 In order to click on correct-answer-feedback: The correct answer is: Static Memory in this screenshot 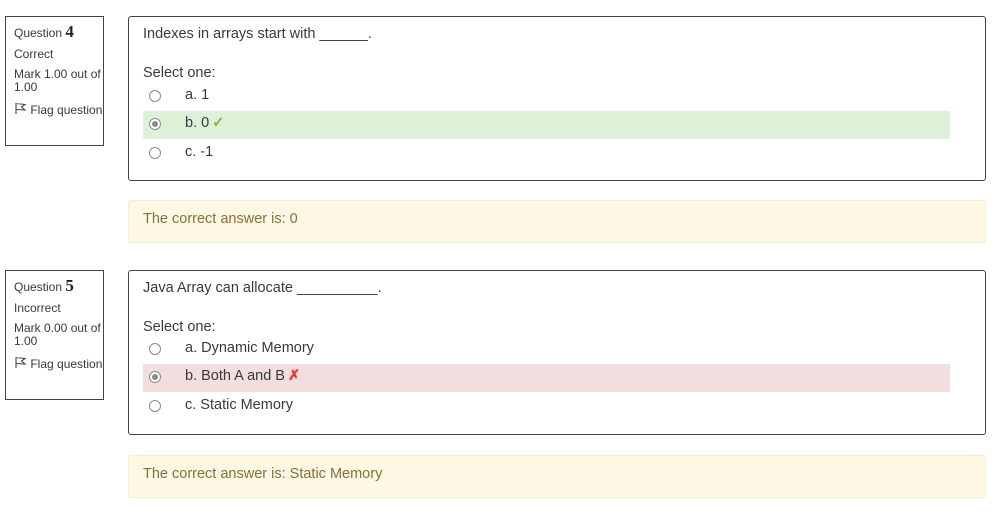, I will do `click(557, 476)`.